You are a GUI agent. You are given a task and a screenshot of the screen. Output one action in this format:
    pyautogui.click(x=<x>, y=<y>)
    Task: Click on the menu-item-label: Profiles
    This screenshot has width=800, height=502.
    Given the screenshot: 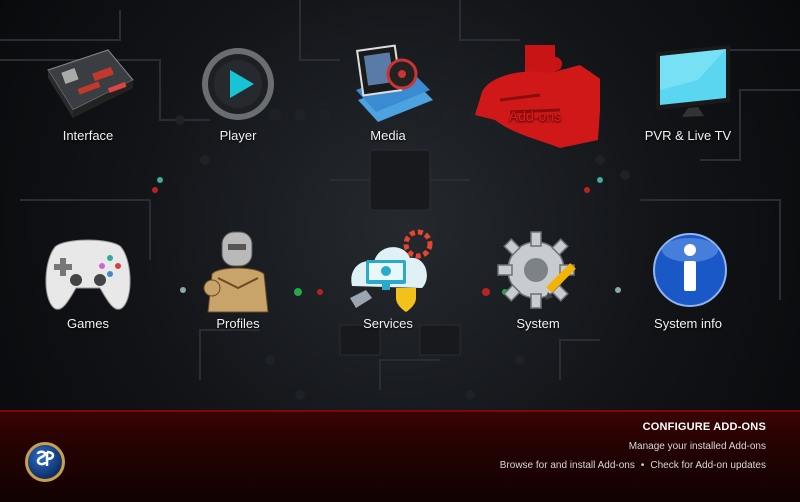 What is the action you would take?
    pyautogui.click(x=238, y=323)
    